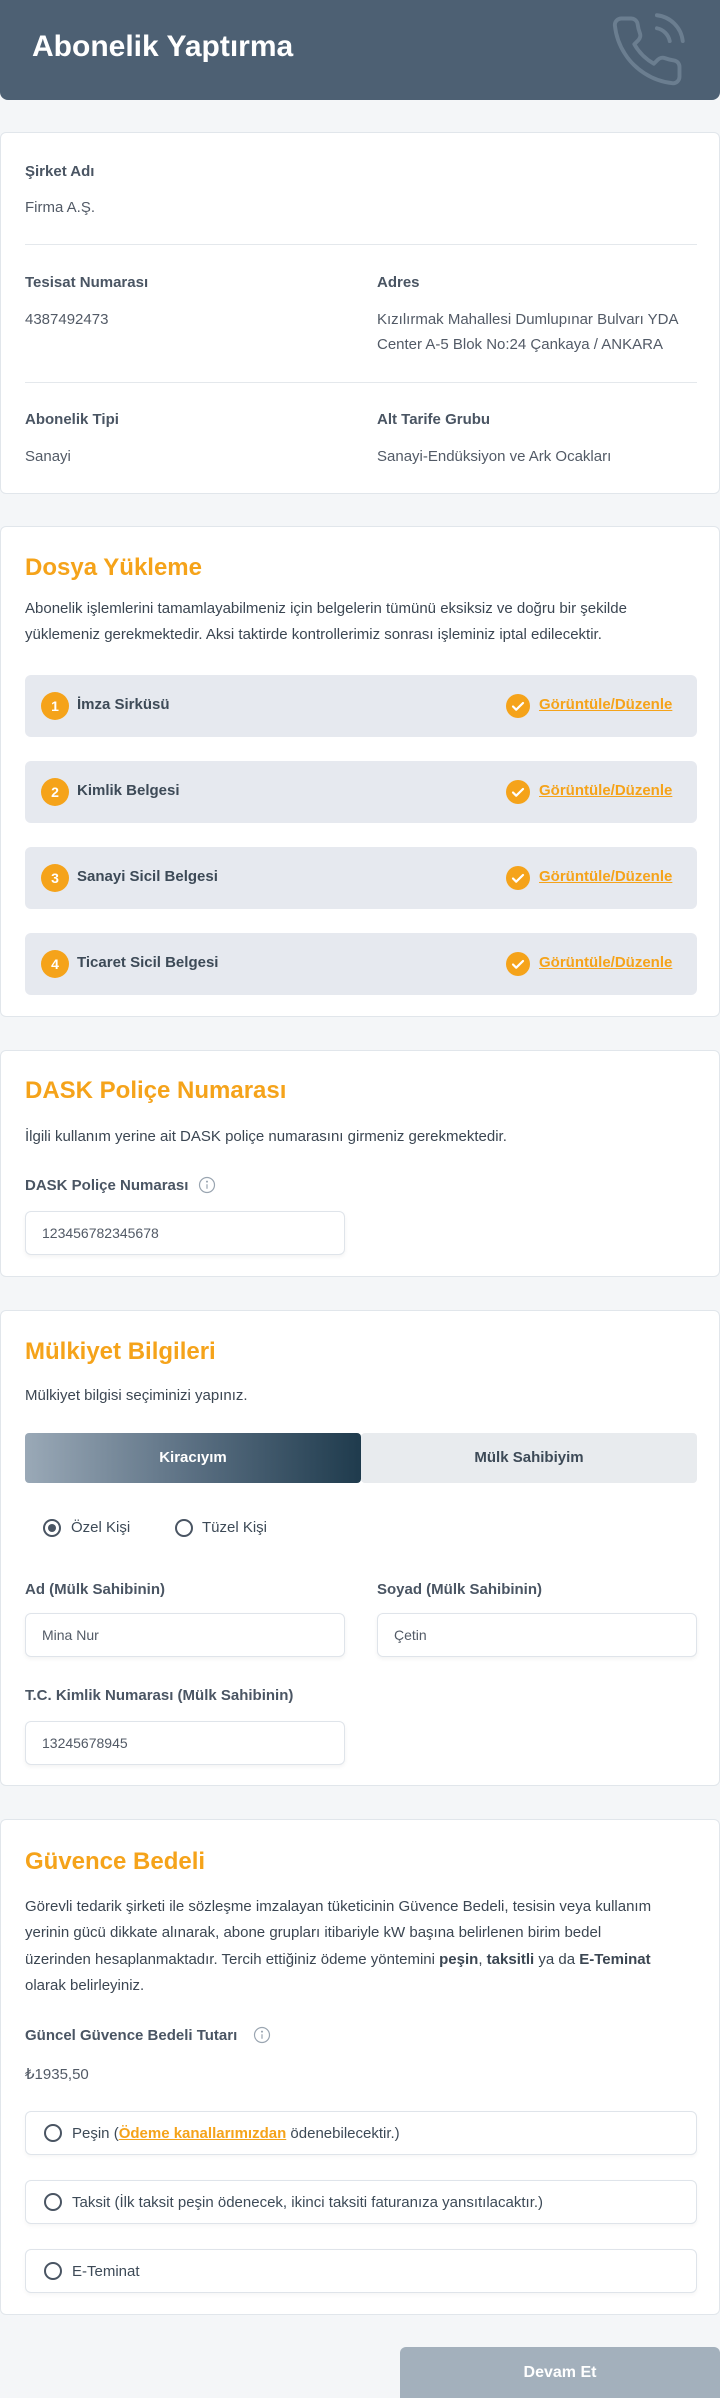 Image resolution: width=720 pixels, height=2398 pixels. Describe the element at coordinates (52, 1528) in the screenshot. I see `private-person-radio` at that location.